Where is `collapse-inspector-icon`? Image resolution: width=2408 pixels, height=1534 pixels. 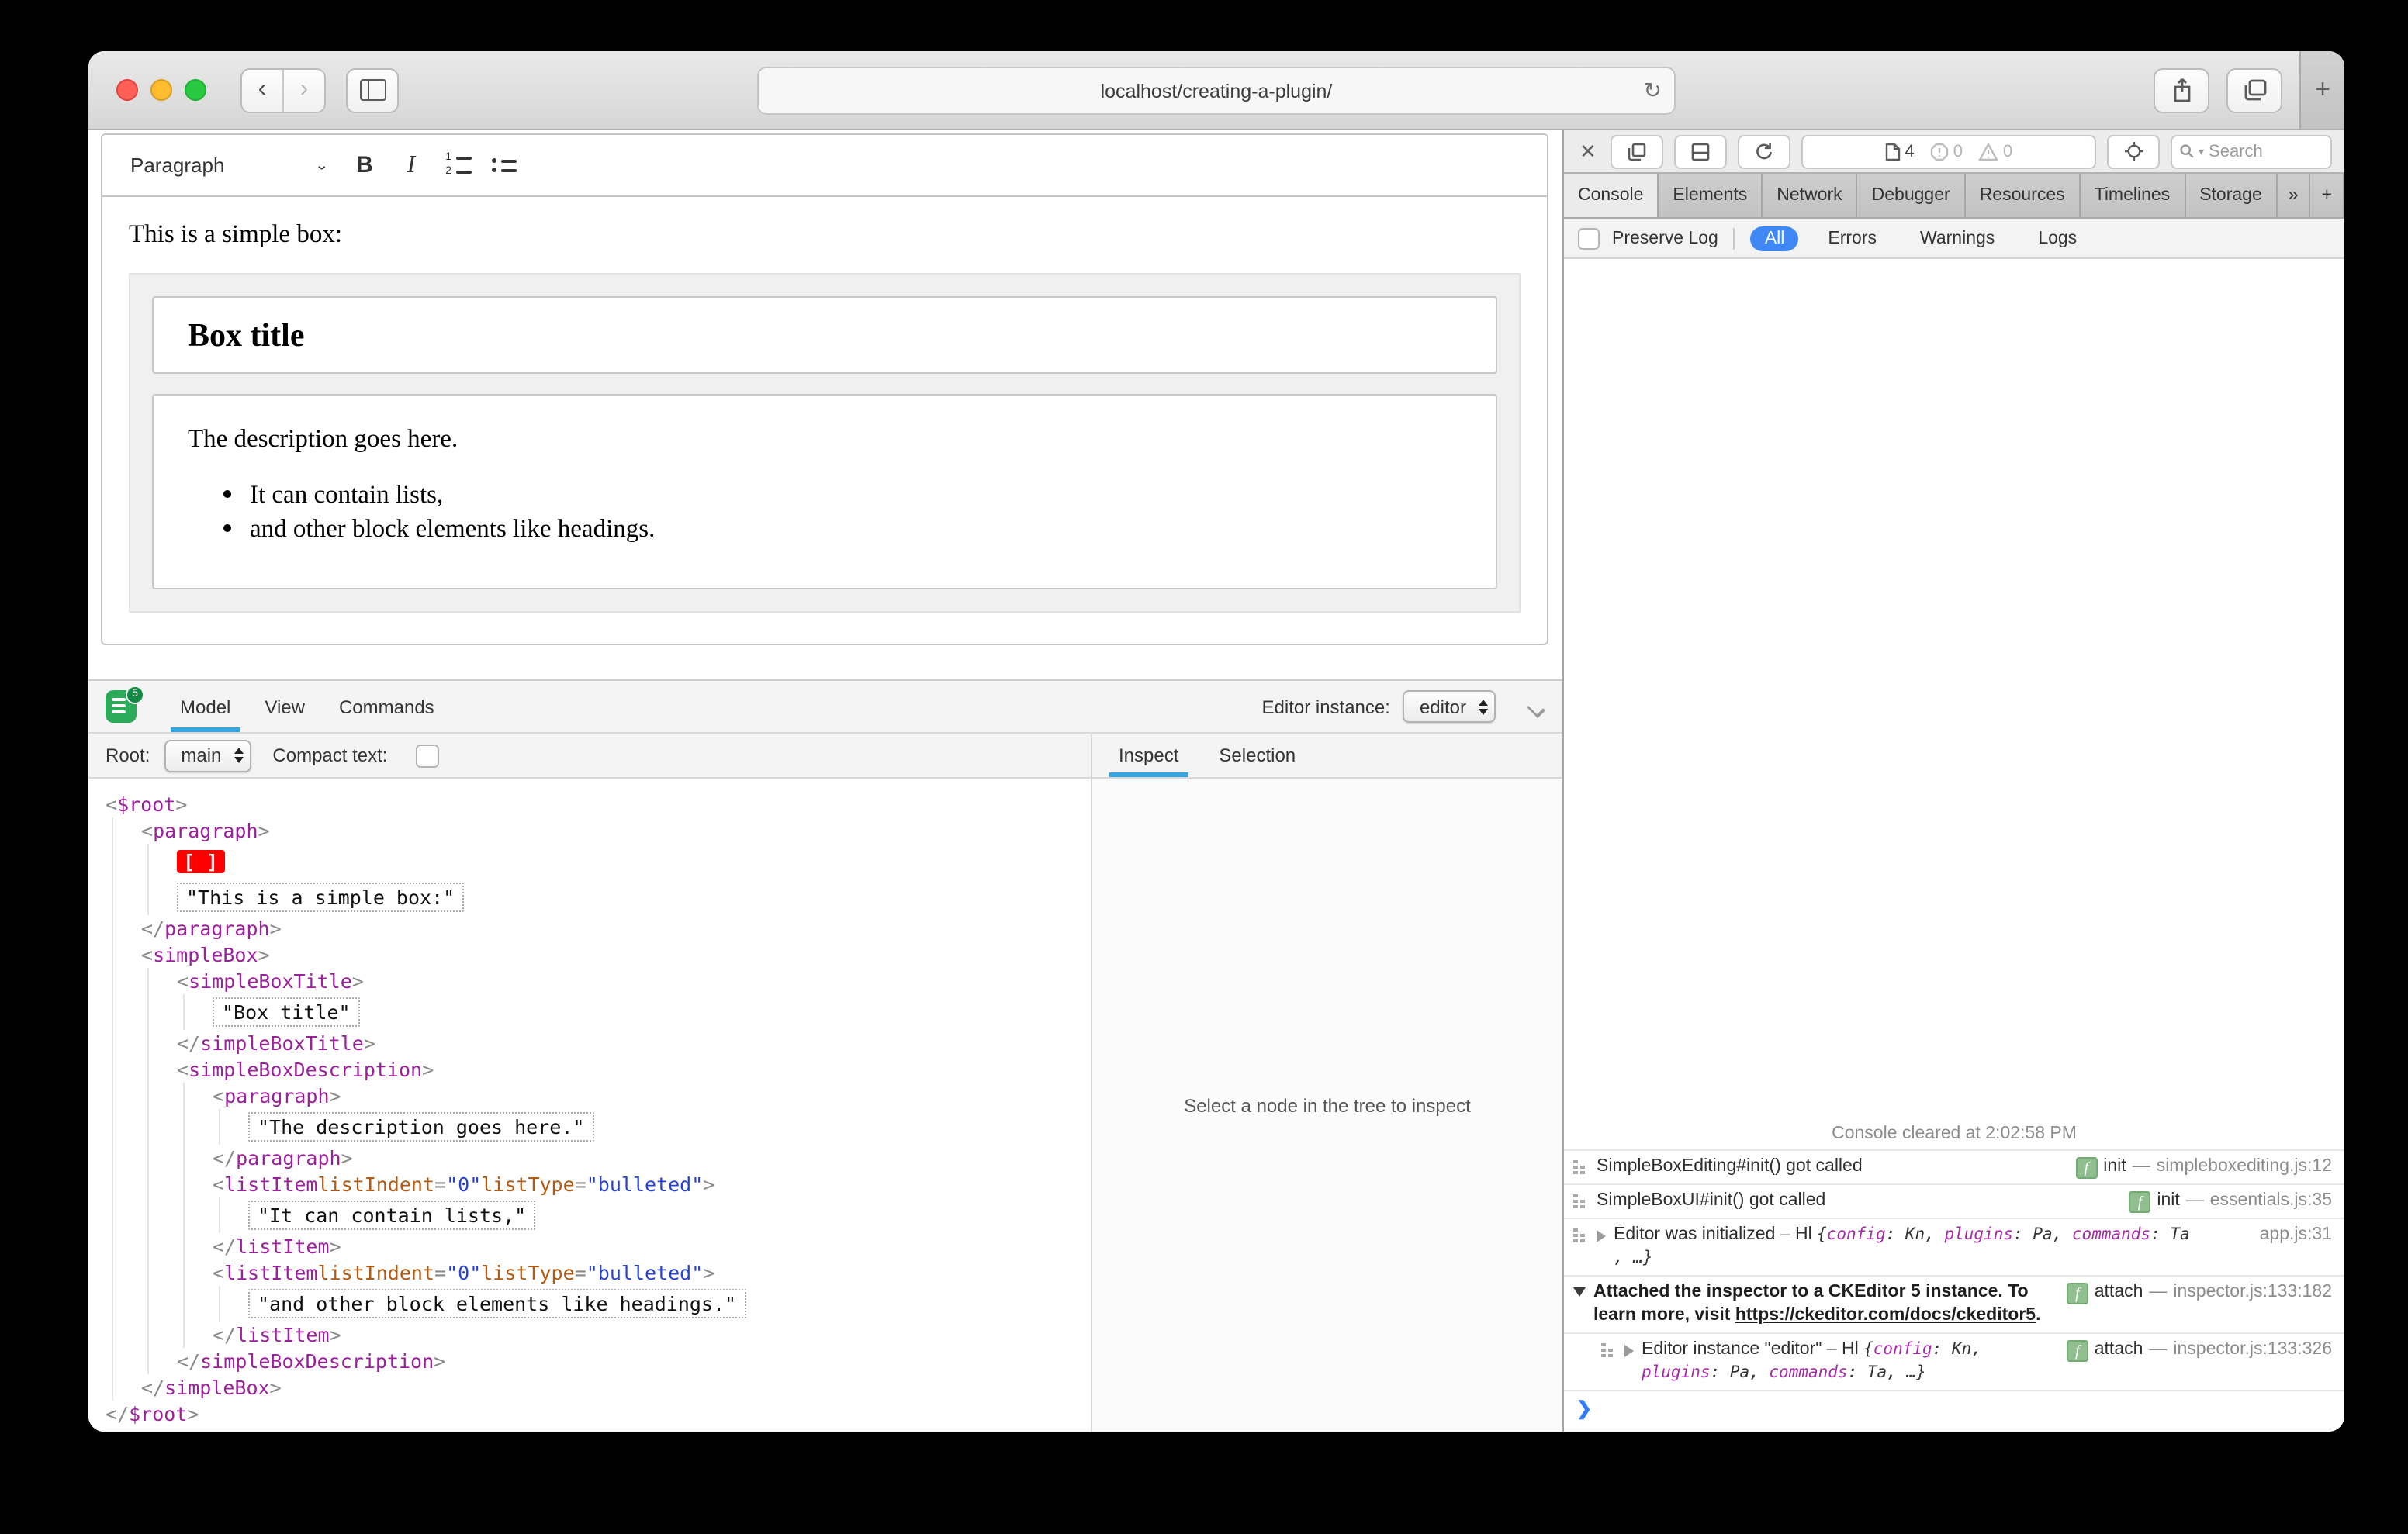
collapse-inspector-icon is located at coordinates (1536, 706).